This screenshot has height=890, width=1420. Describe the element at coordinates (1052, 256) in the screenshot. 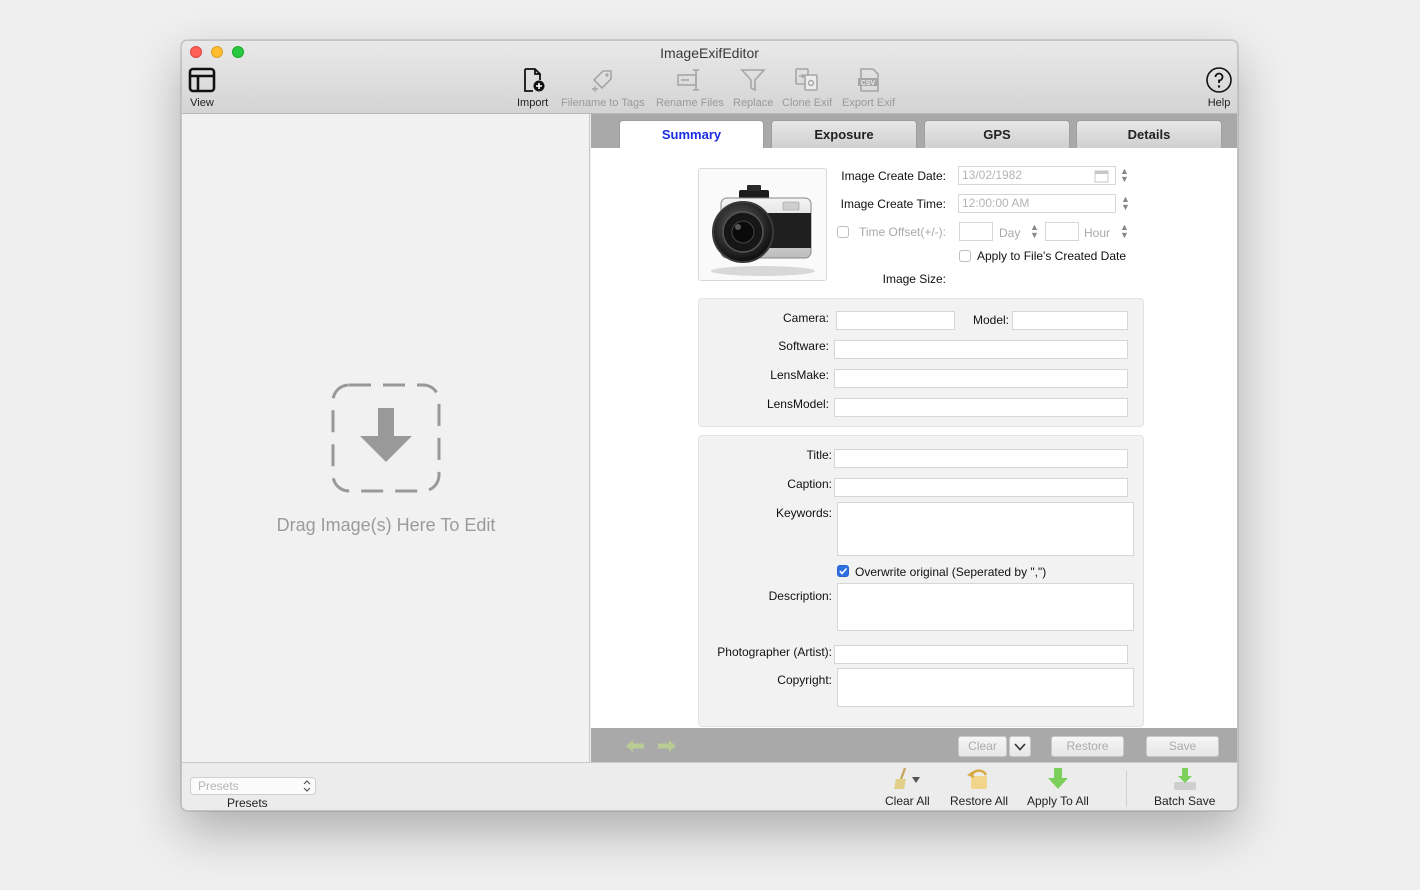

I see `apply-file-date-label: Apply to File's Created Date` at that location.